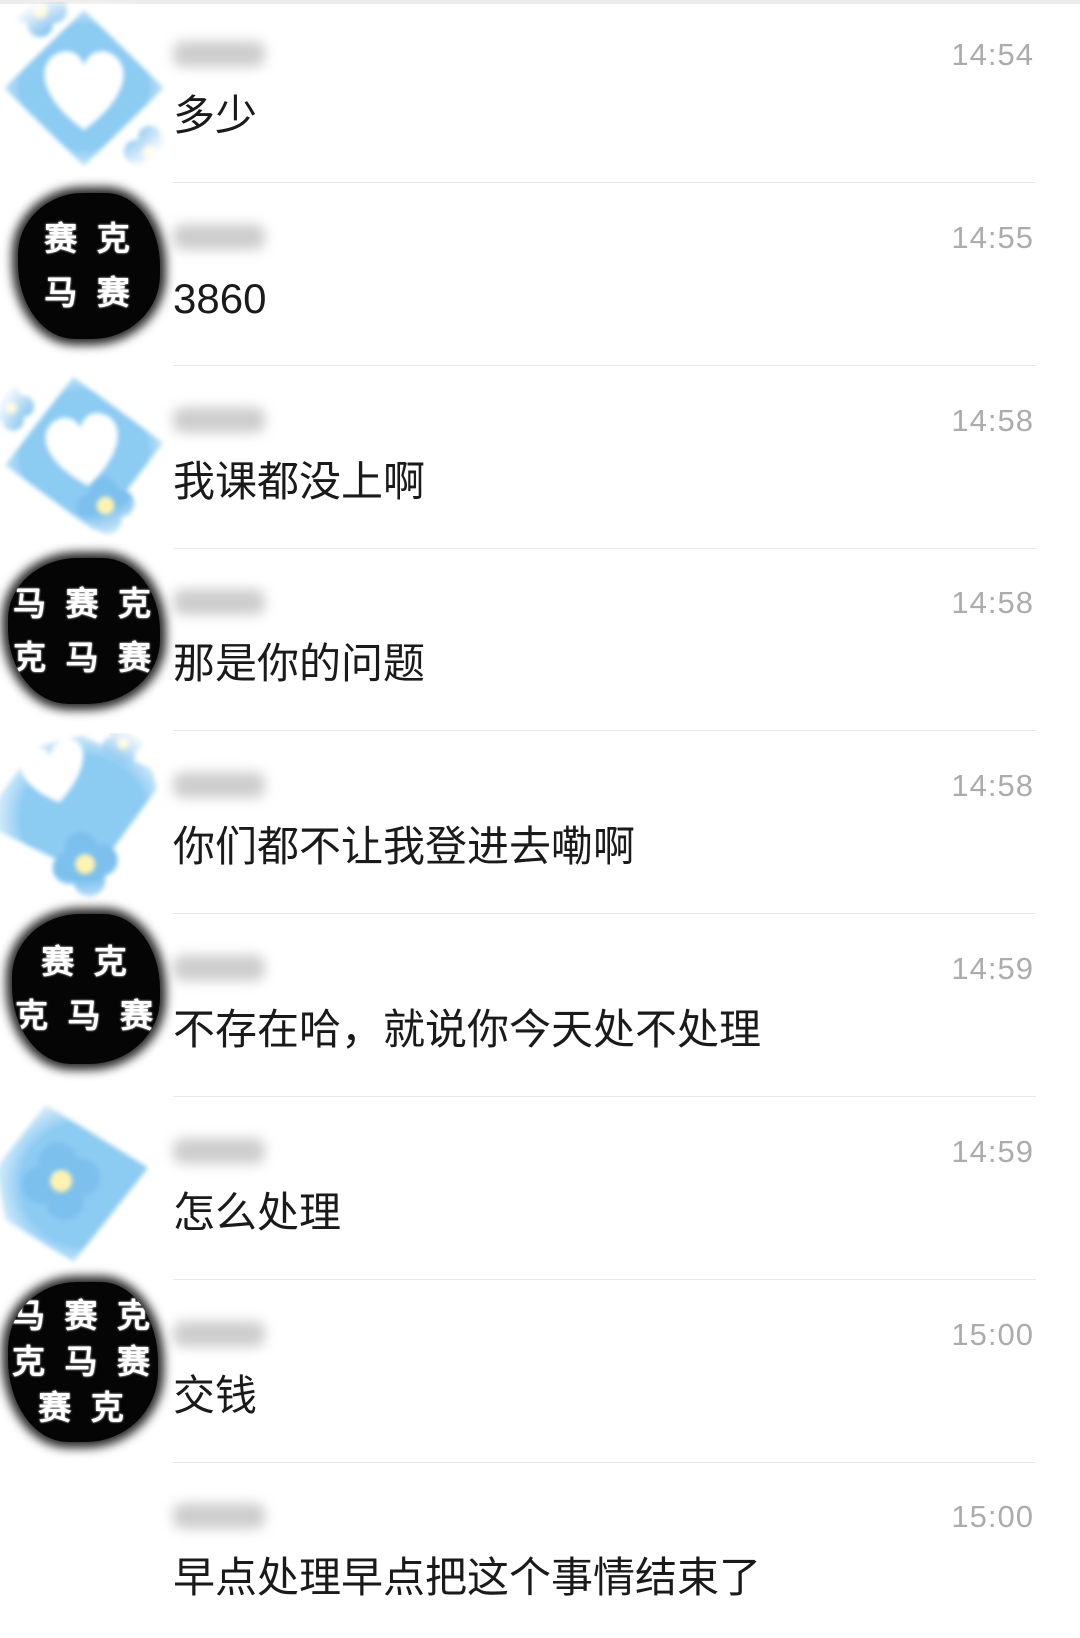 This screenshot has width=1080, height=1638. Describe the element at coordinates (540, 1005) in the screenshot. I see `chat-message-row: 赛 克 克 马 赛 14:59 不存在哈，就说你今天处不处理` at that location.